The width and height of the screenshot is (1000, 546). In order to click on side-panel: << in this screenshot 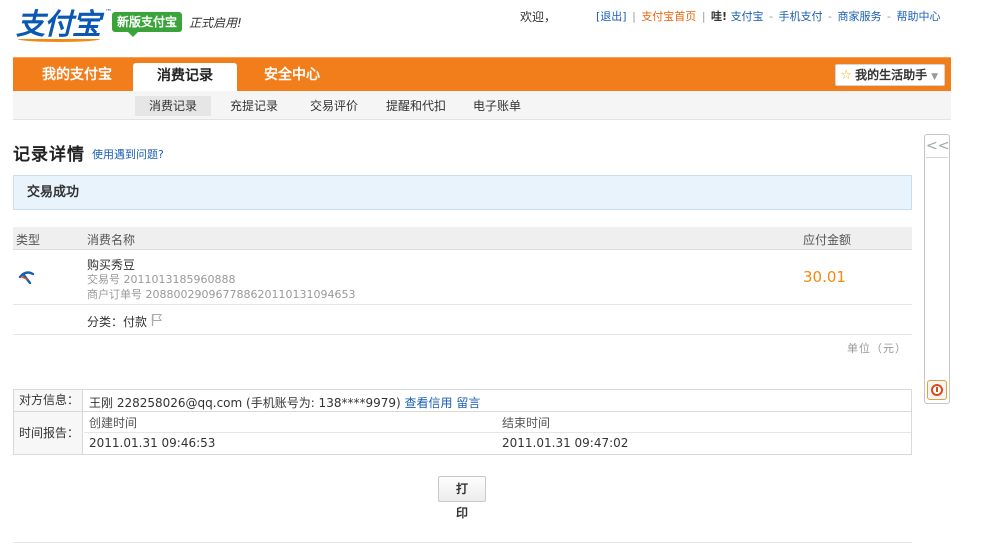, I will do `click(937, 269)`.